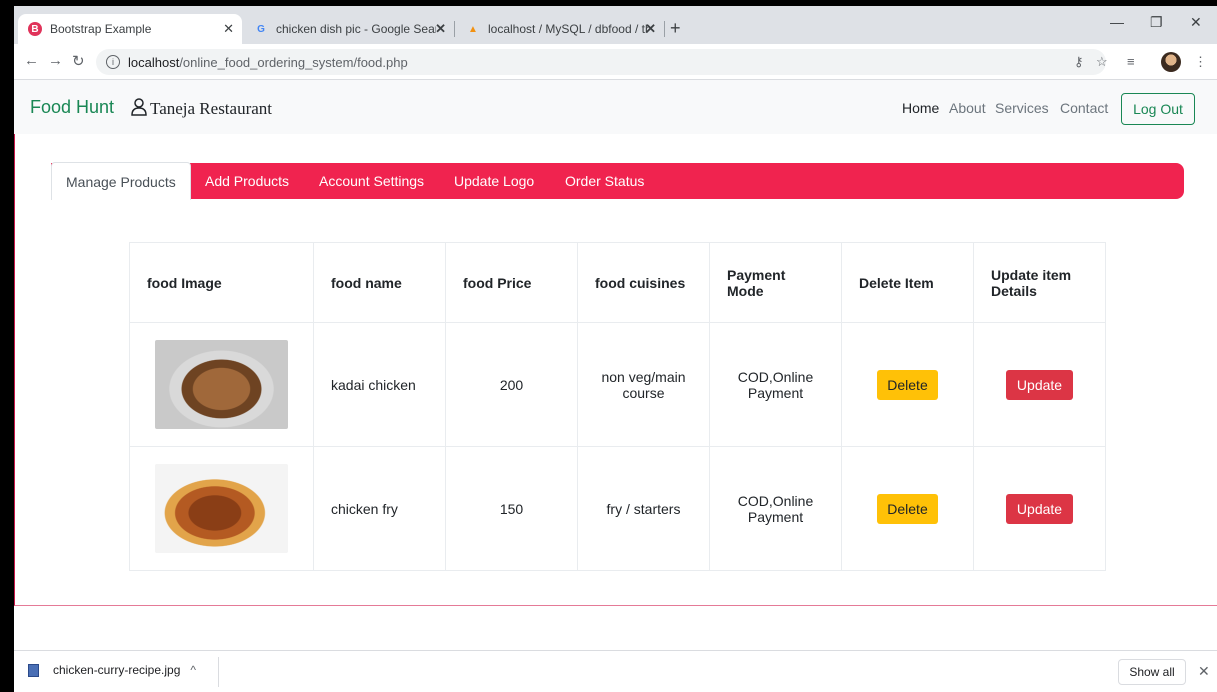 Image resolution: width=1217 pixels, height=692 pixels. Describe the element at coordinates (193, 670) in the screenshot. I see `chevron-up-icon: ^` at that location.